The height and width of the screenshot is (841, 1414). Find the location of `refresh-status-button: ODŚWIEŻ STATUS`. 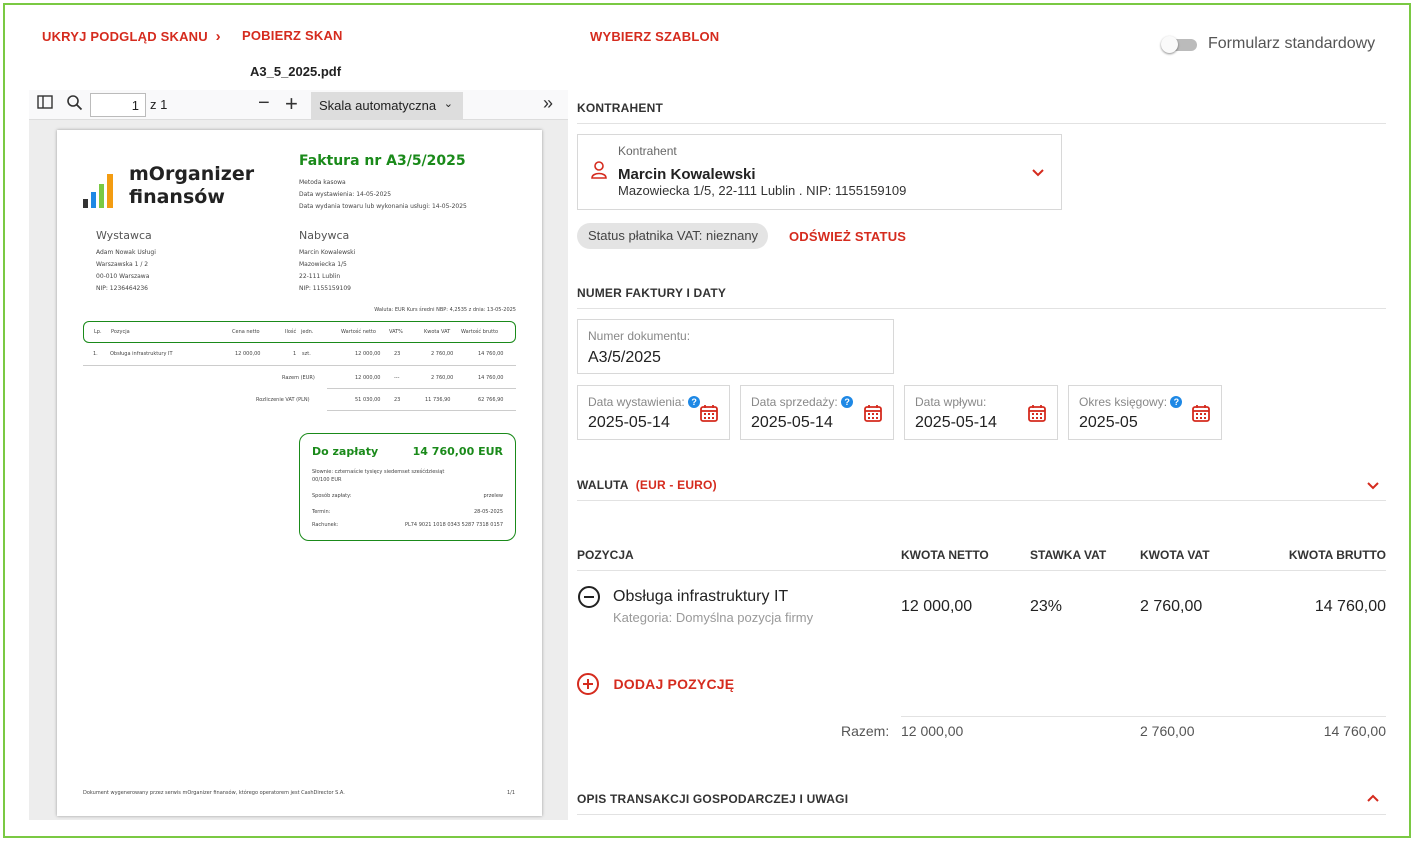

refresh-status-button: ODŚWIEŻ STATUS is located at coordinates (847, 236).